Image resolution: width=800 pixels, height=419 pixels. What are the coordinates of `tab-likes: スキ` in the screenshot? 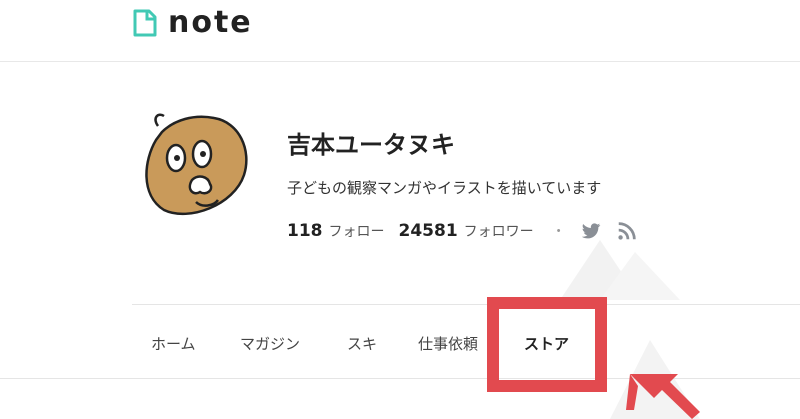 It's located at (362, 343).